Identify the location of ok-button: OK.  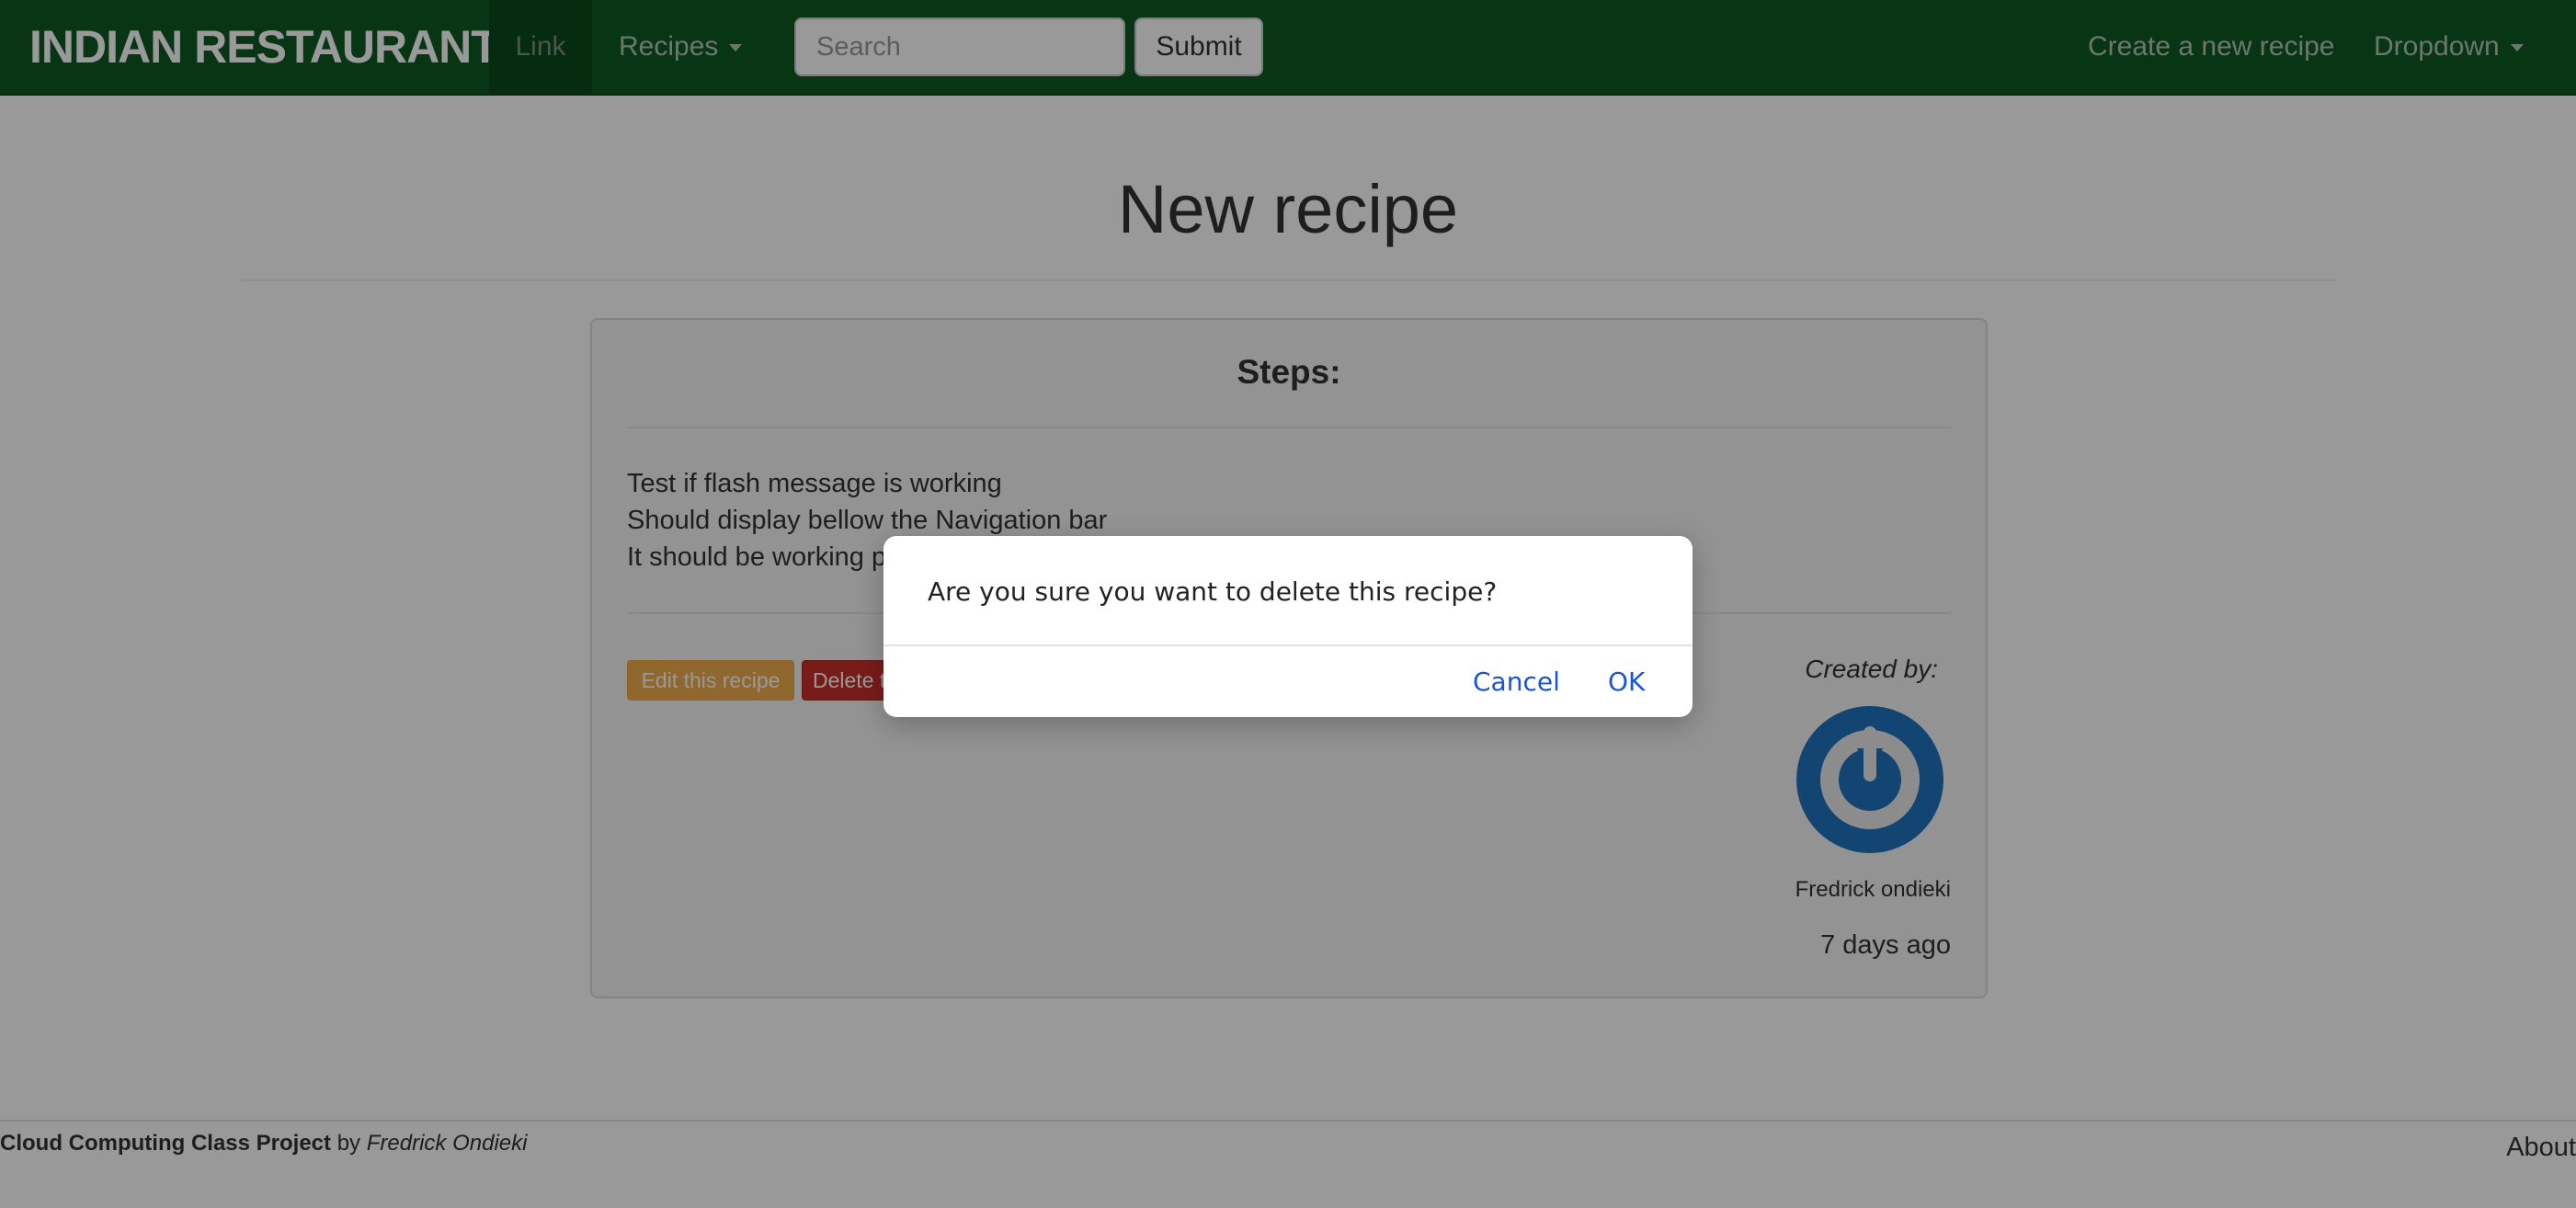
(1626, 682).